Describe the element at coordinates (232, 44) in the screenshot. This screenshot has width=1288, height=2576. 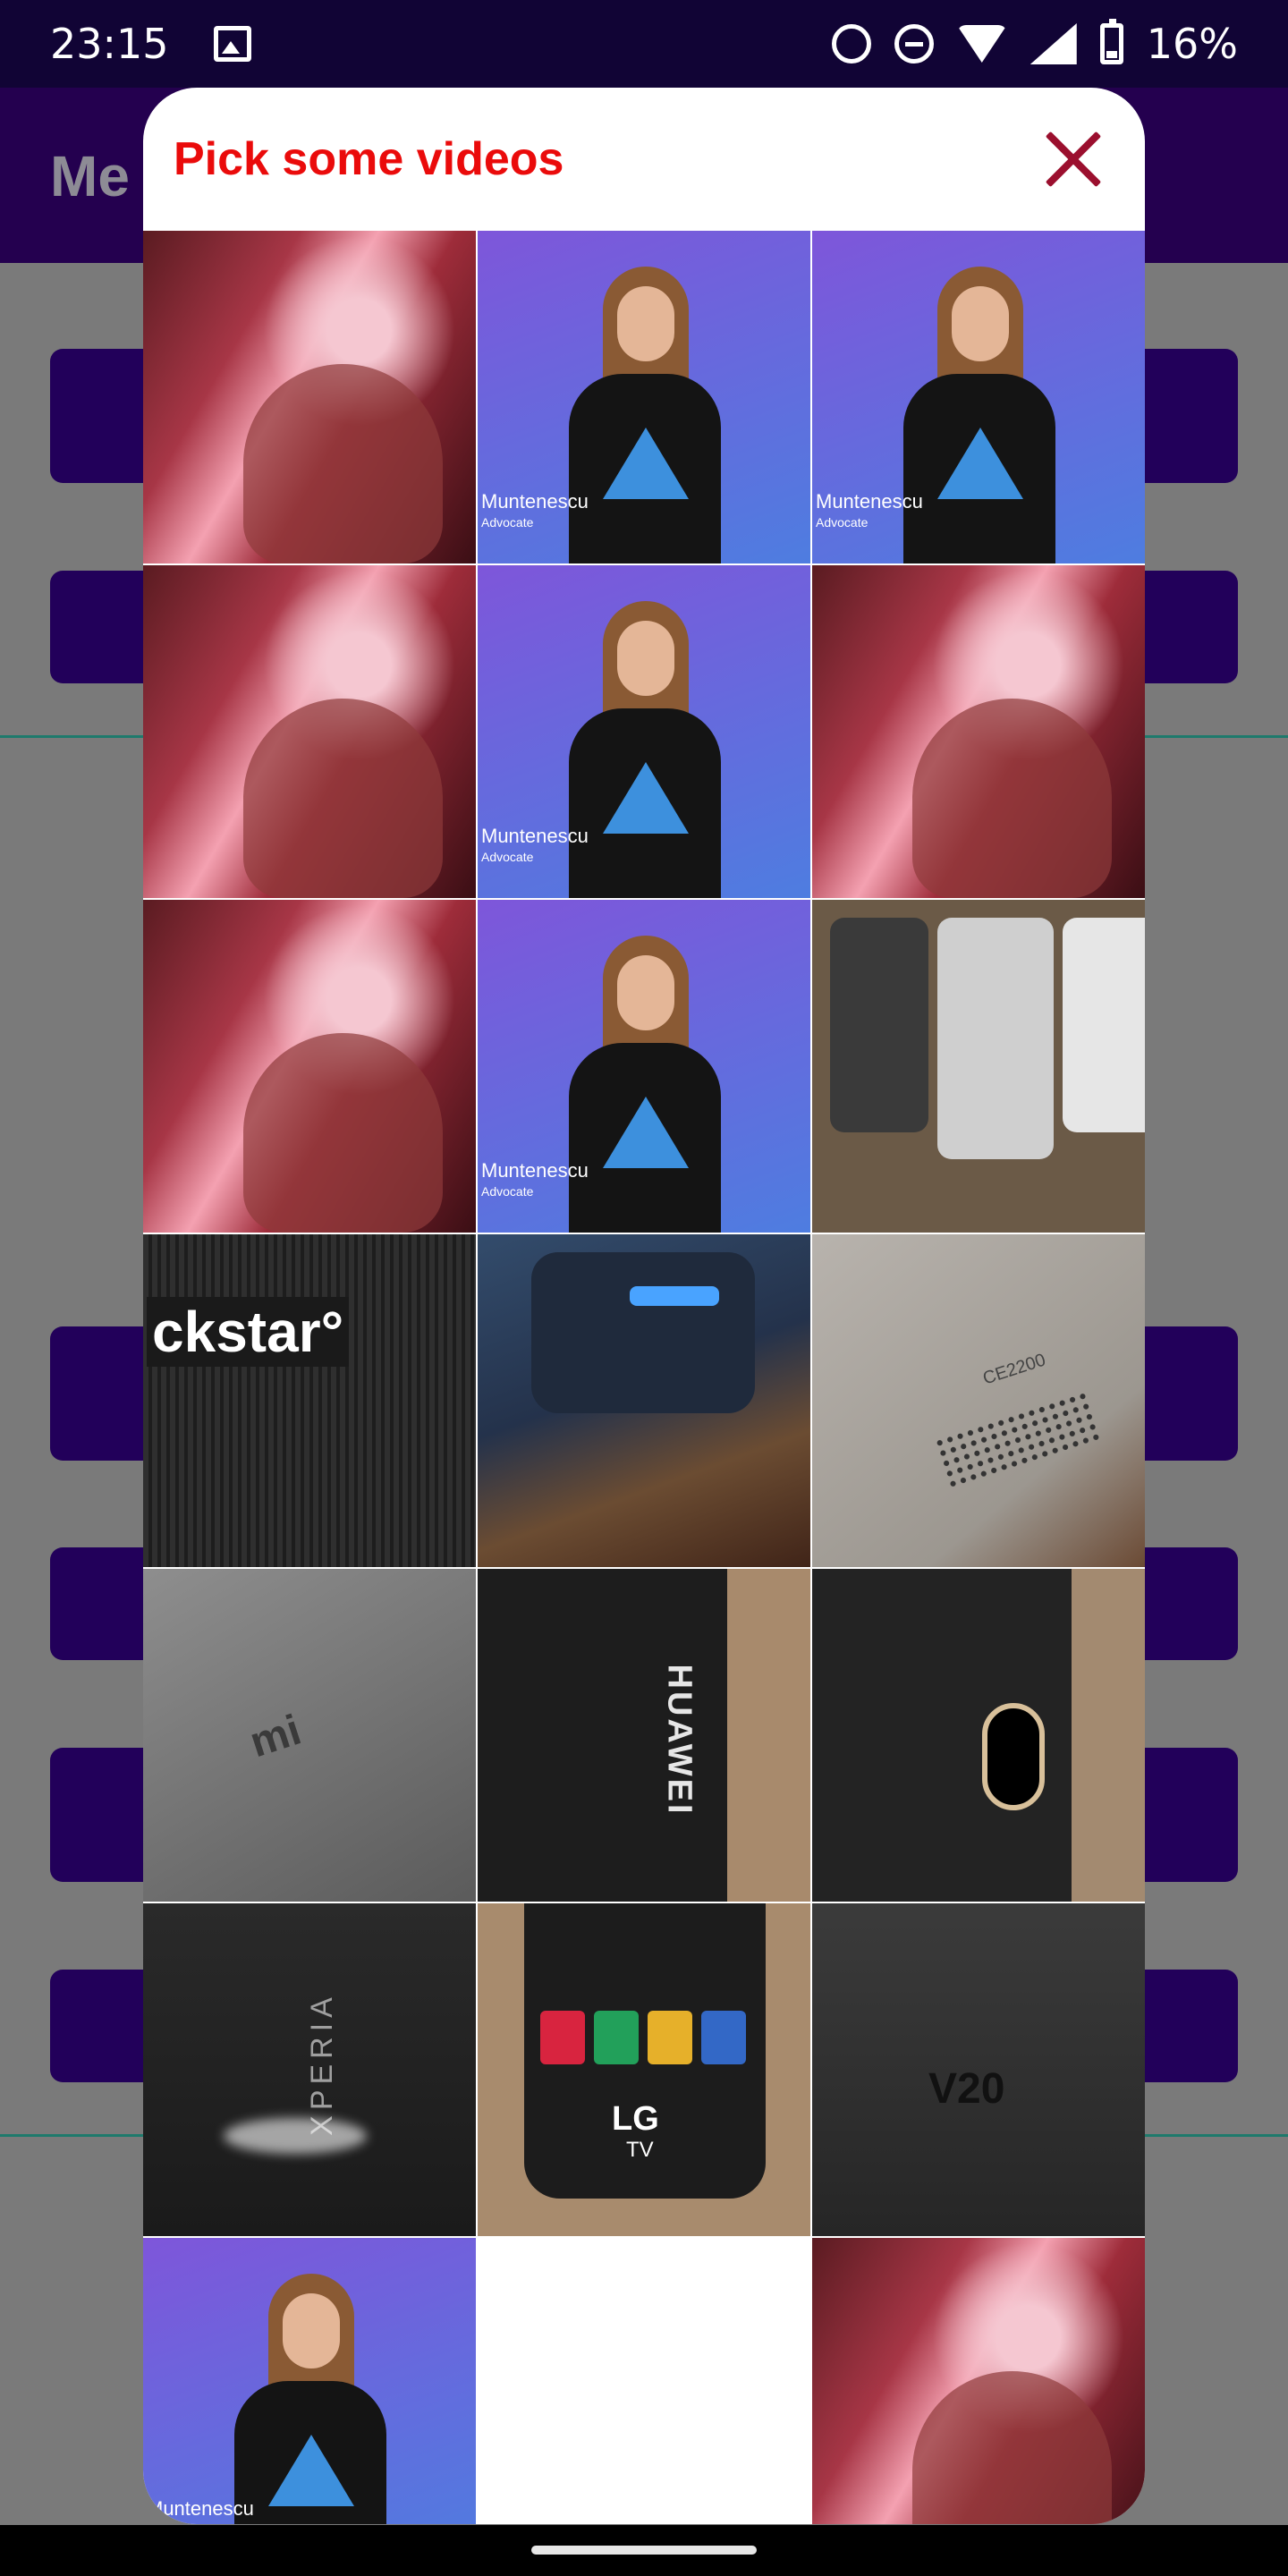
I see `gallery-icon` at that location.